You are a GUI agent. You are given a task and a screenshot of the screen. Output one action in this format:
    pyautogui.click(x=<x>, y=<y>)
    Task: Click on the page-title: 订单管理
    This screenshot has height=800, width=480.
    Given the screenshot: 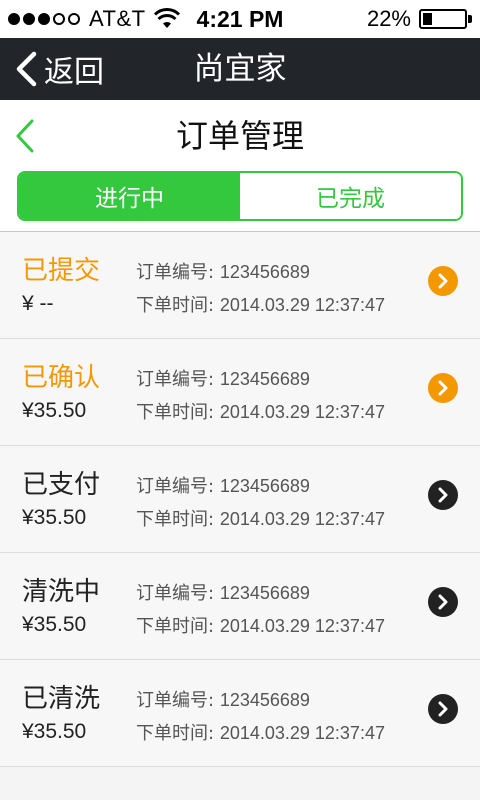 What is the action you would take?
    pyautogui.click(x=239, y=136)
    